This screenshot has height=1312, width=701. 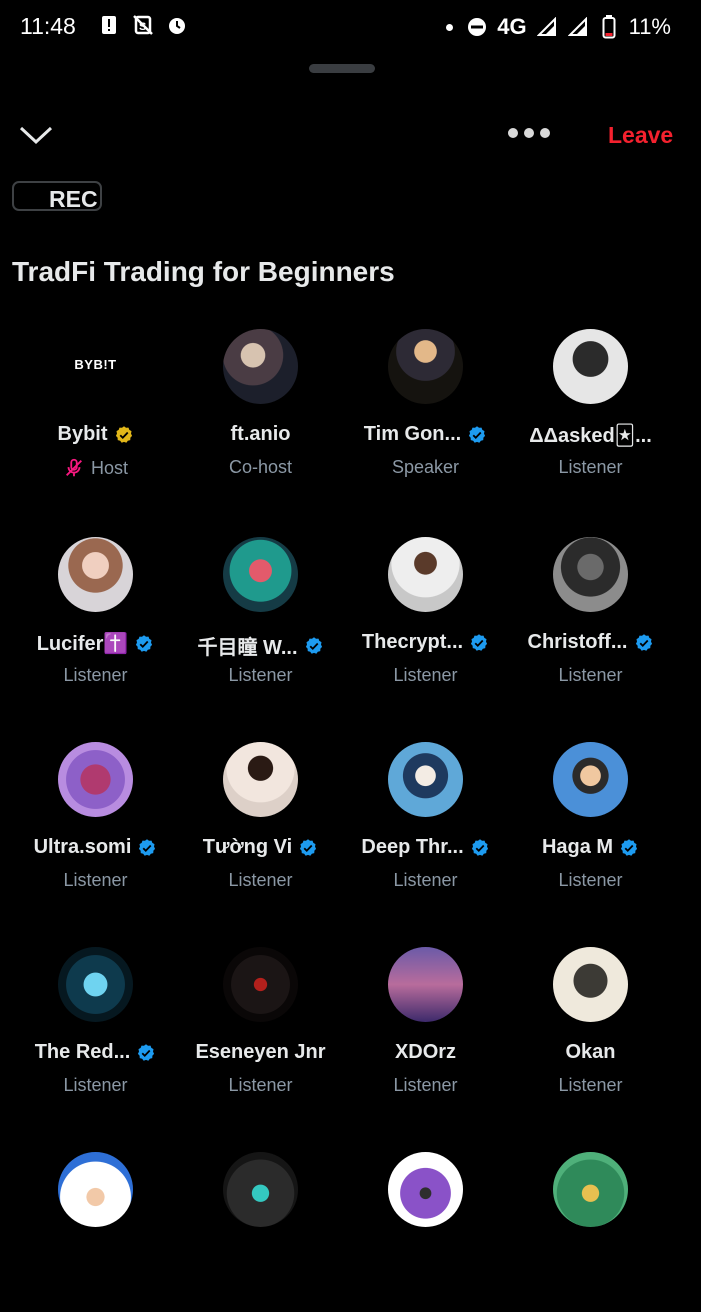 What do you see at coordinates (590, 1027) in the screenshot?
I see `participant-16: Okan Listener` at bounding box center [590, 1027].